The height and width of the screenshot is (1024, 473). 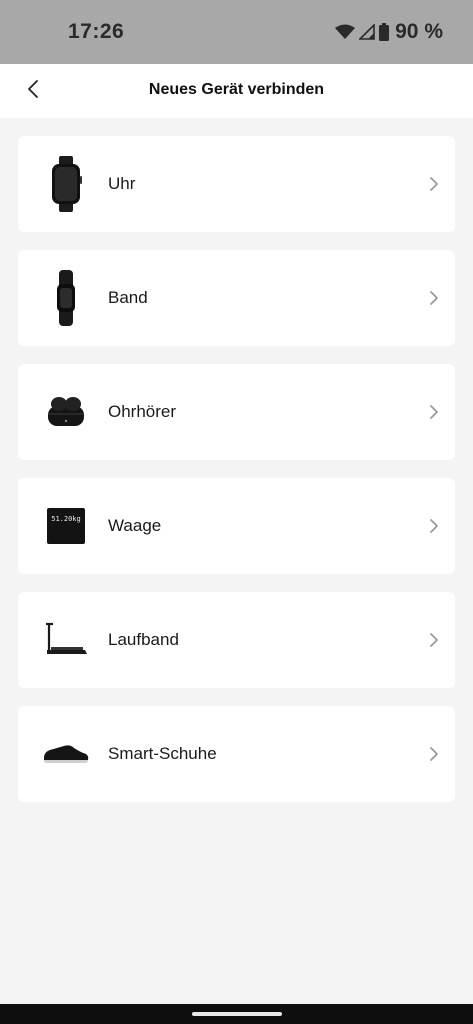 What do you see at coordinates (96, 31) in the screenshot?
I see `status-time: 17:26` at bounding box center [96, 31].